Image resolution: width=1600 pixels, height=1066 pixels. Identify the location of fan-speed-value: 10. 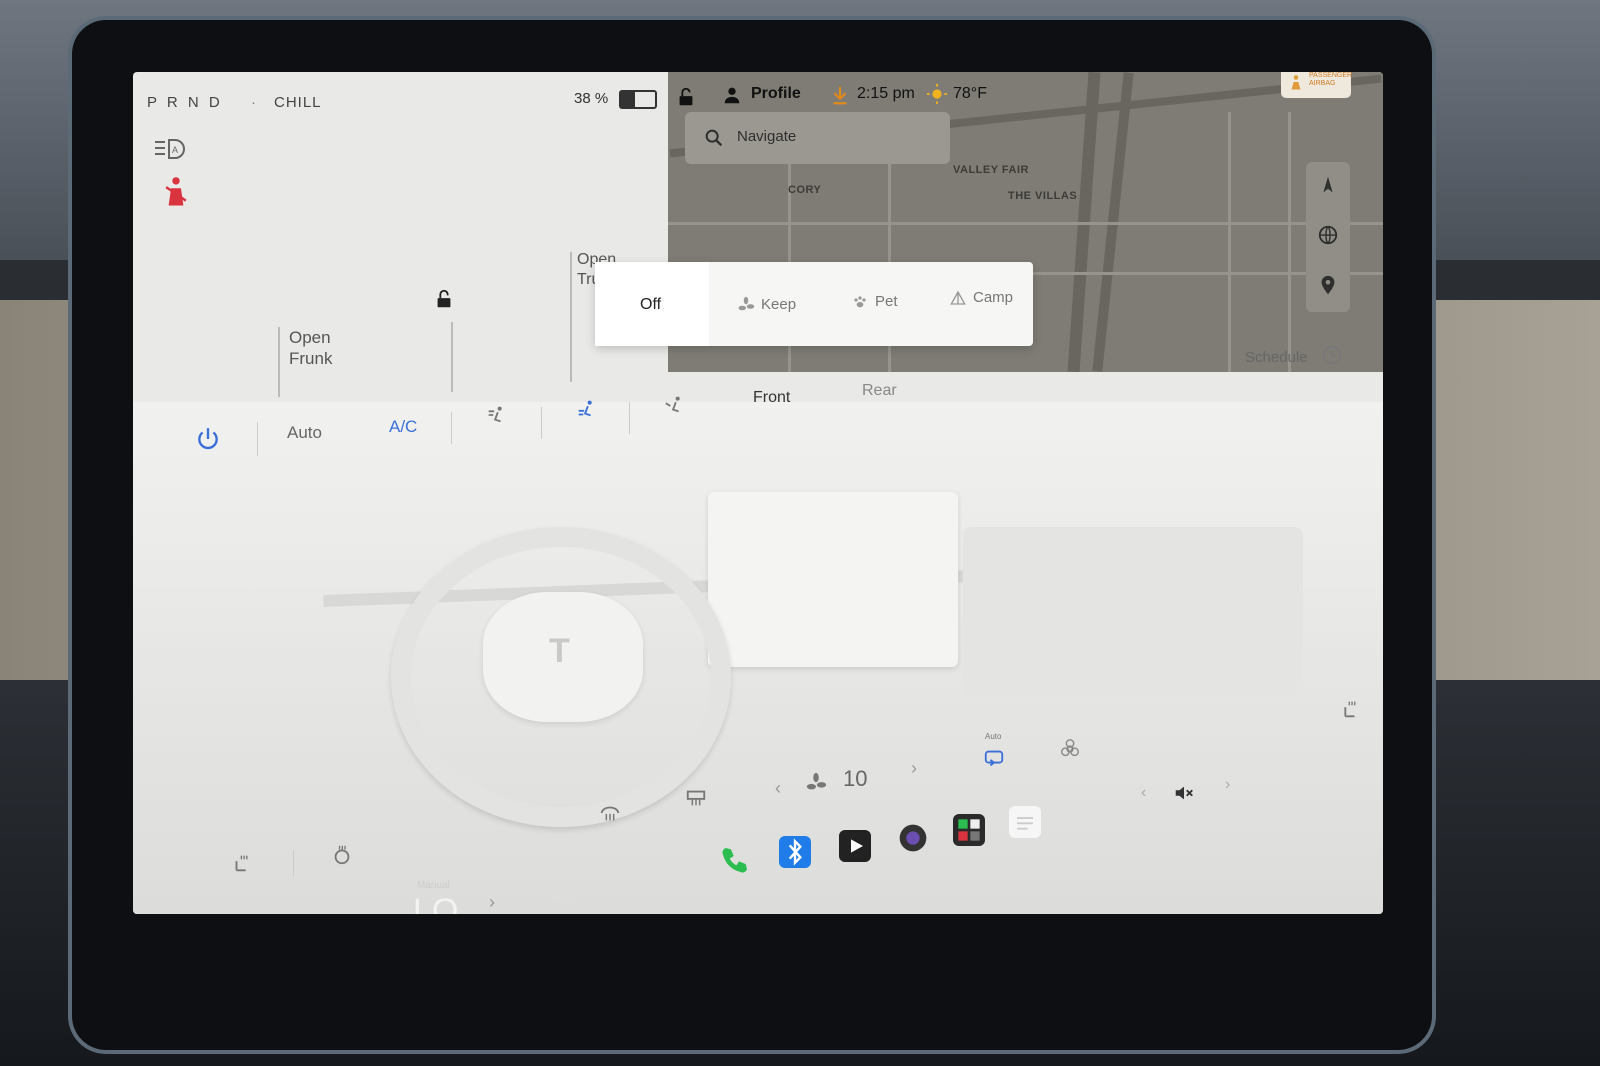
(855, 778).